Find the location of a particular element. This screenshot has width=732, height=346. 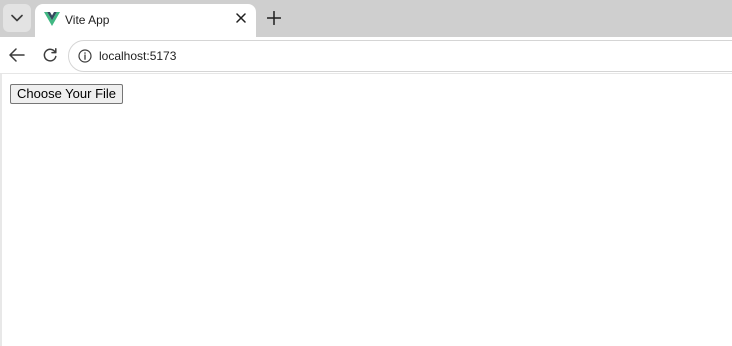

arrow-left-icon is located at coordinates (17, 55).